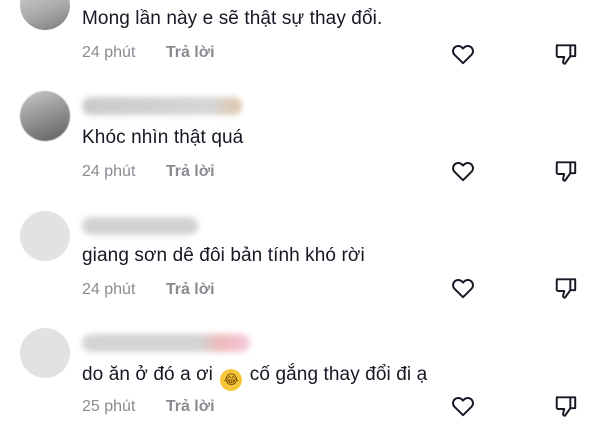  I want to click on comment-text: do ăn ở đó a ơi 😂 cố gắng thay đổi đi ạ, so click(254, 377).